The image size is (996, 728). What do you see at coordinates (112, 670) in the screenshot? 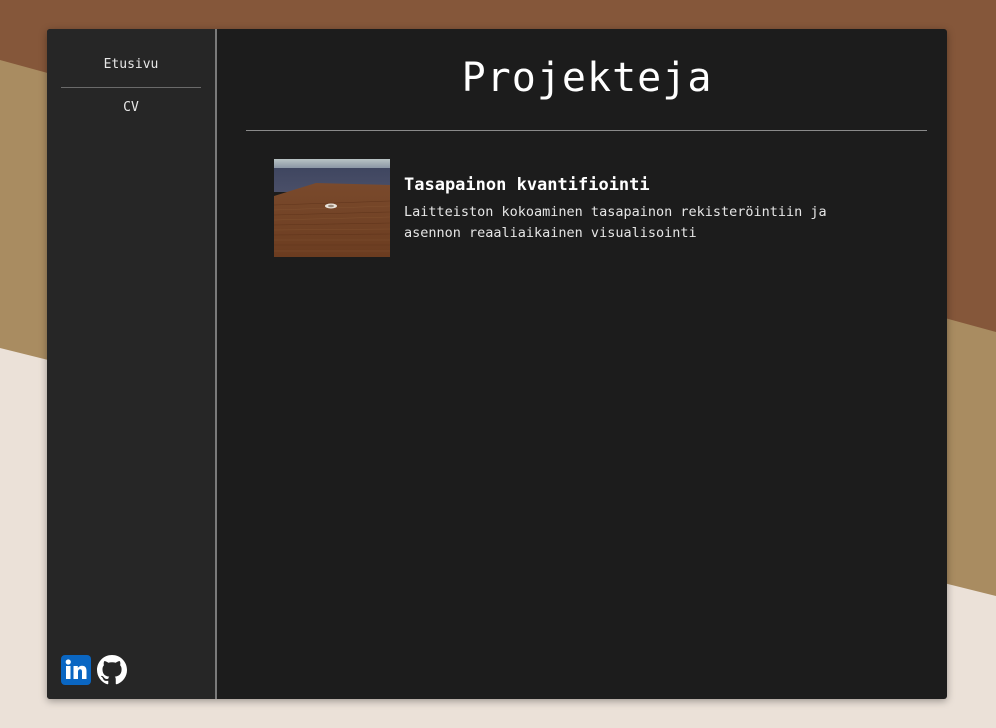
I see `github-icon` at bounding box center [112, 670].